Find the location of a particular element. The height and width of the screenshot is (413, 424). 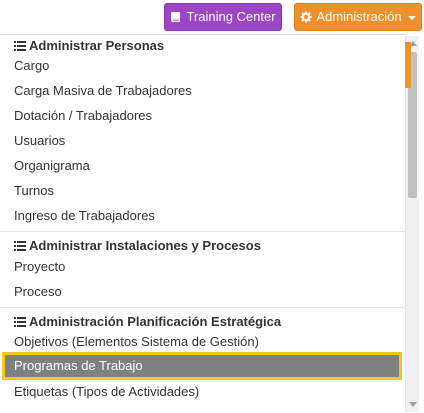

training-center-button: Training Center is located at coordinates (223, 17).